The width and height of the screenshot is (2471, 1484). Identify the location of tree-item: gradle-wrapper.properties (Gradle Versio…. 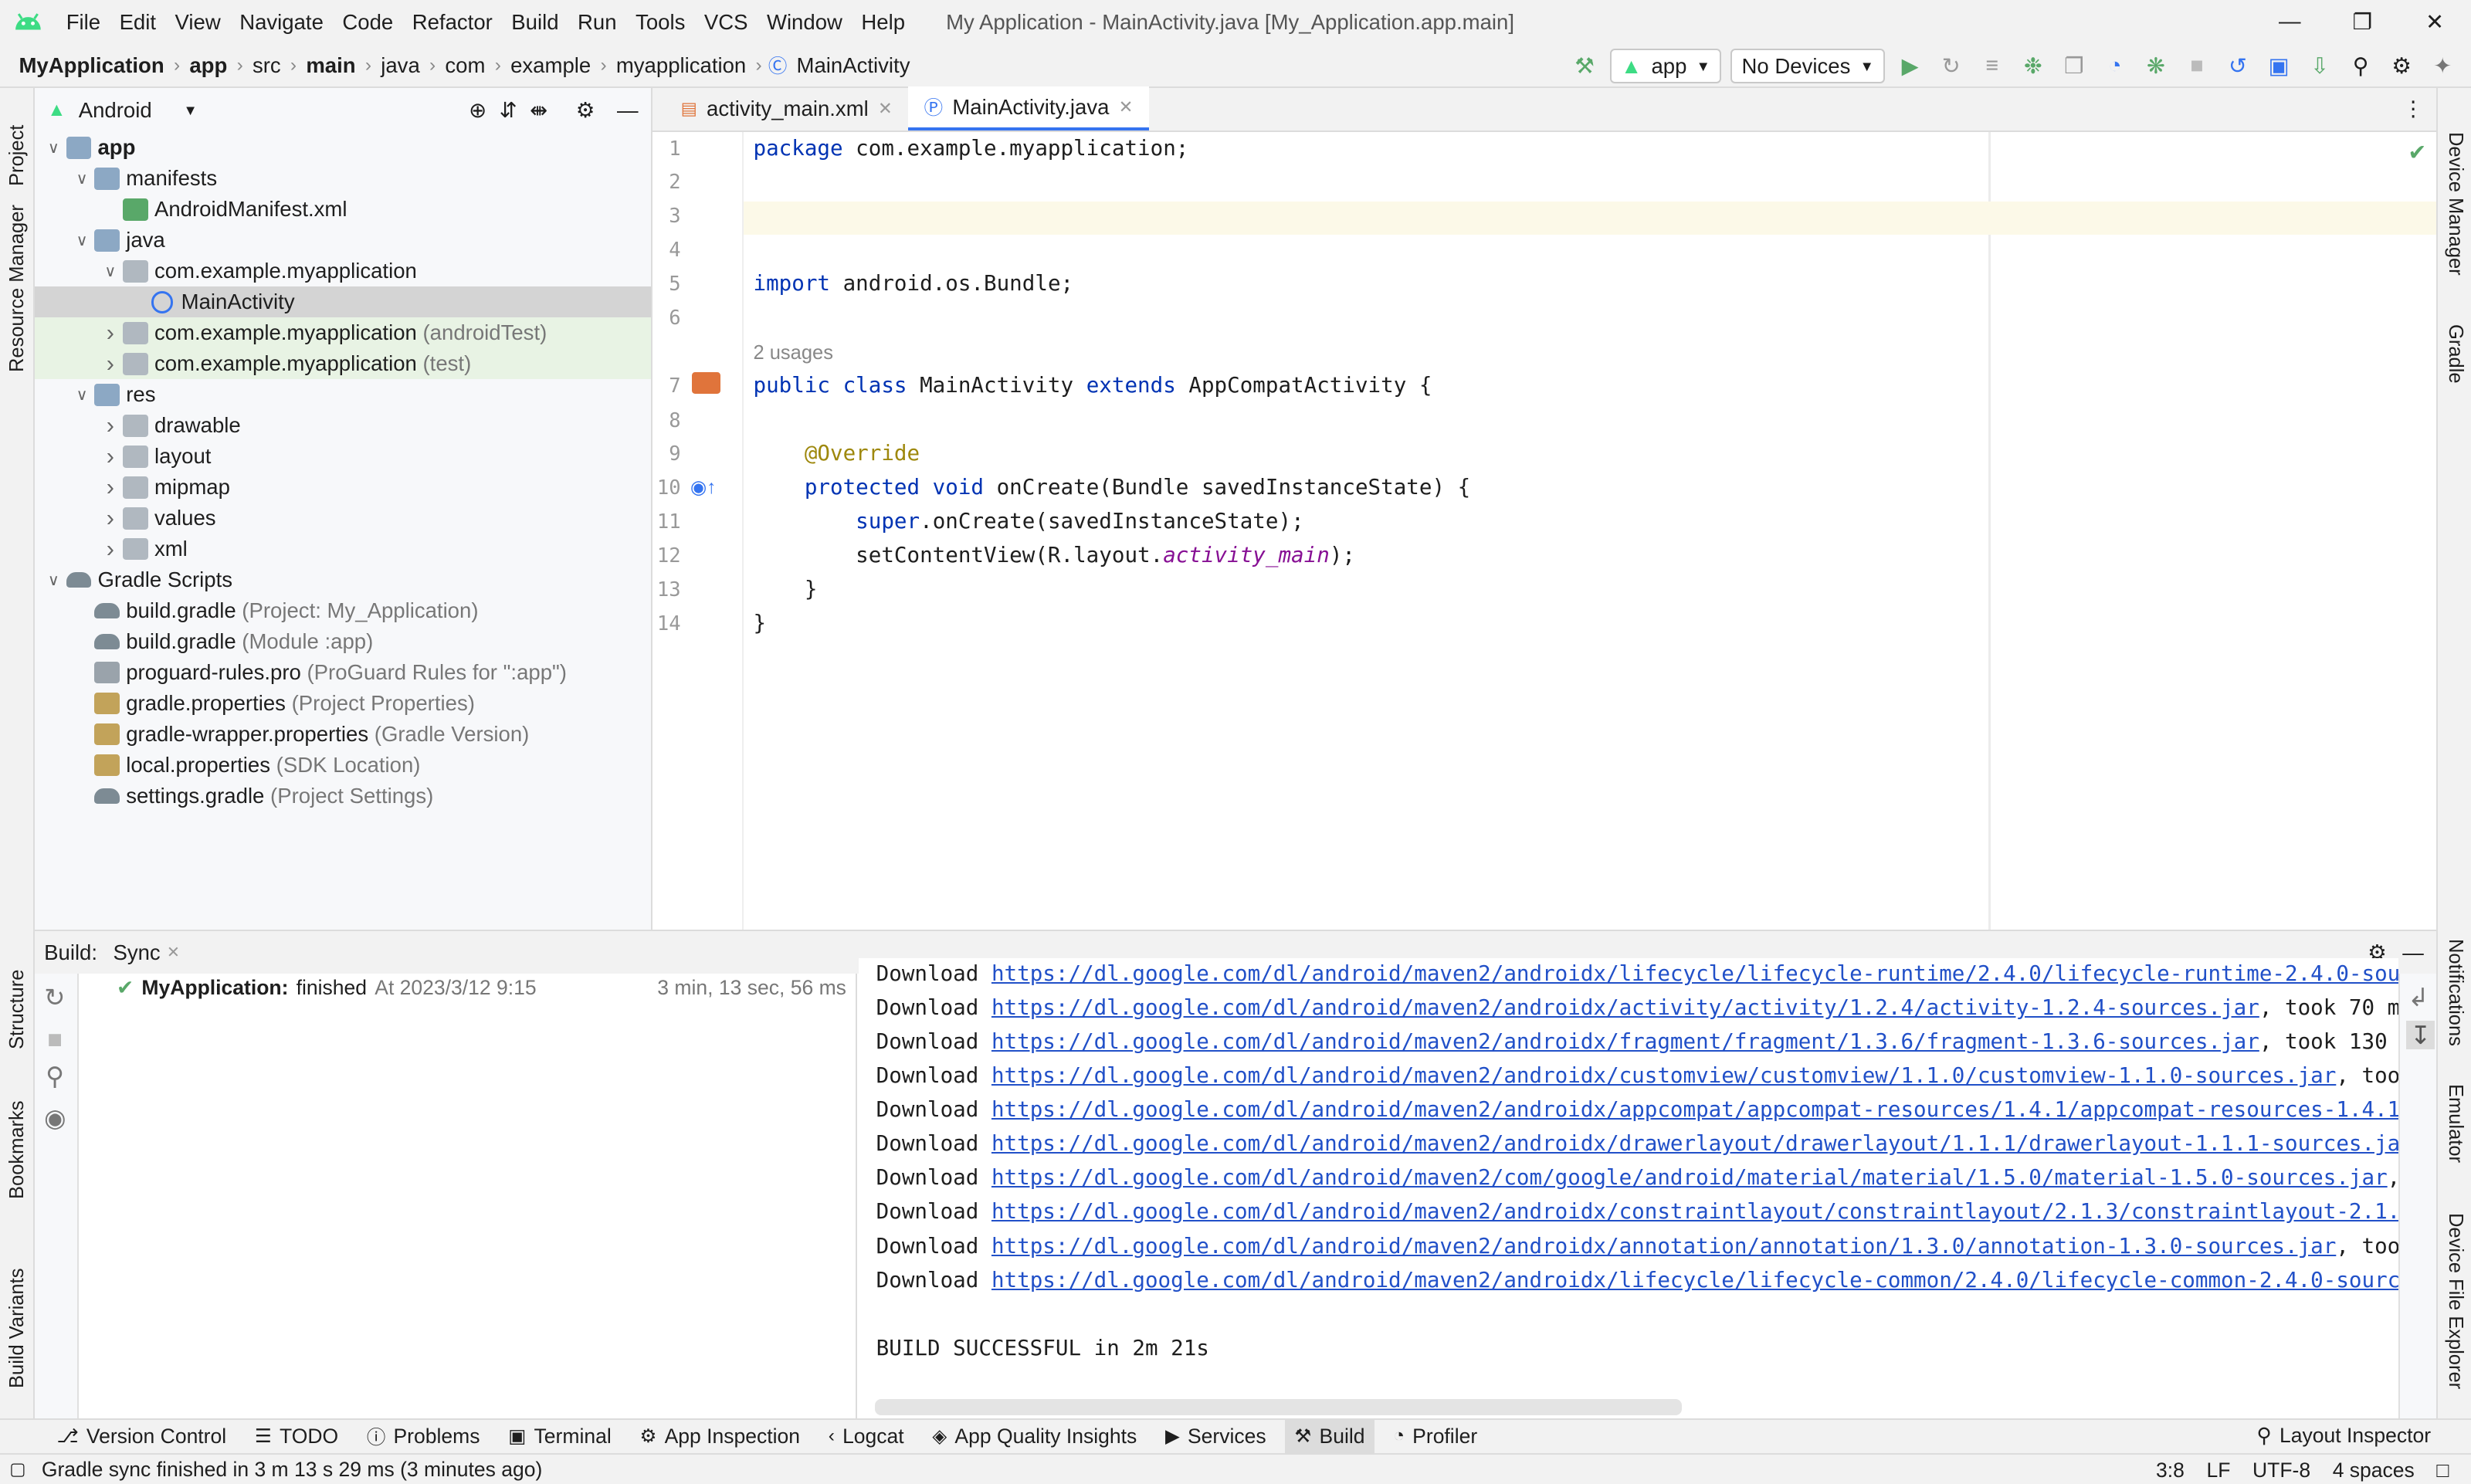
(343, 734).